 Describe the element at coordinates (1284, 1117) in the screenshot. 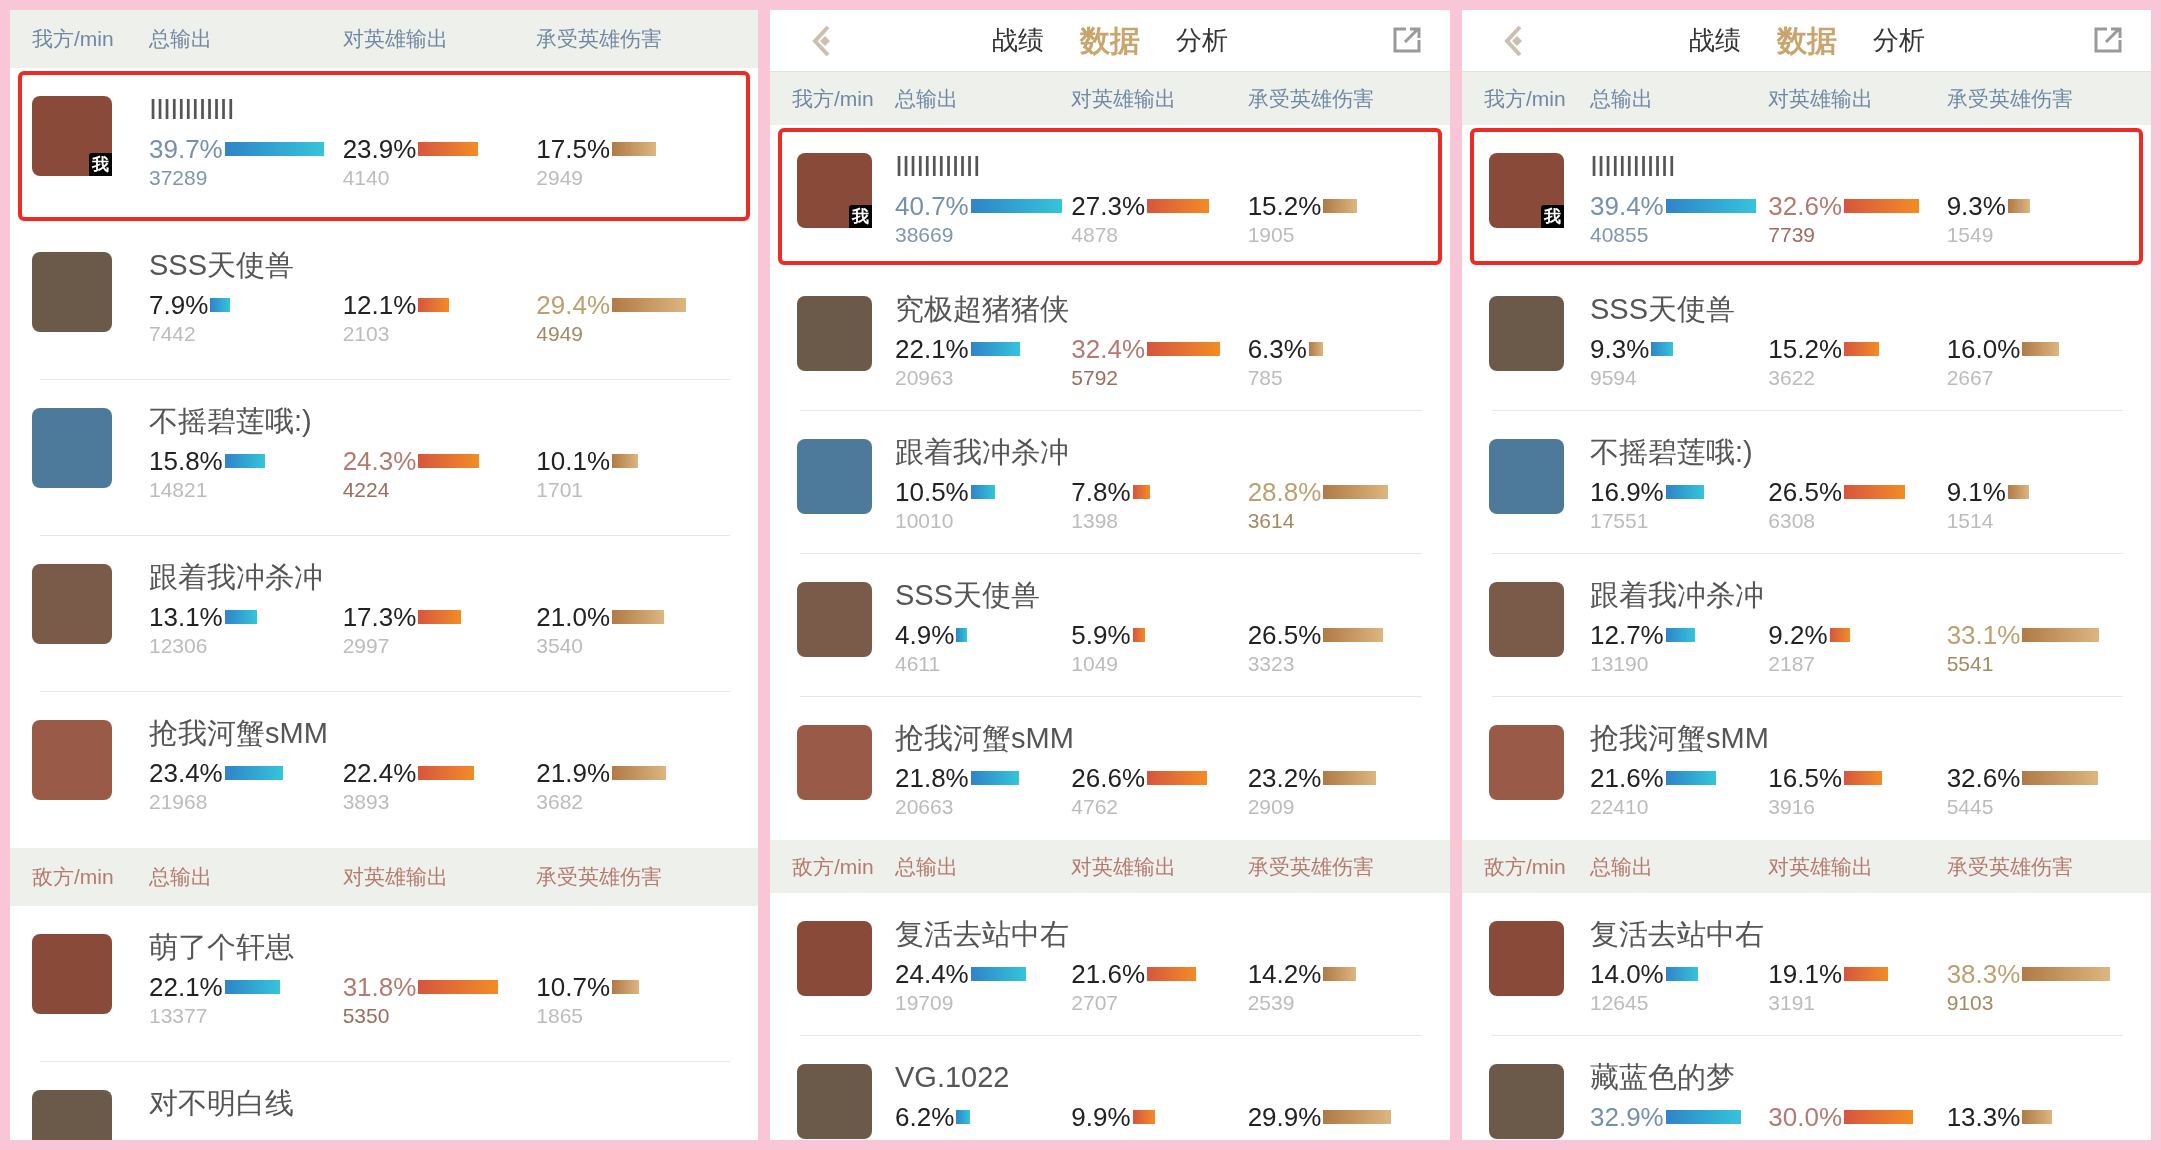

I see `percent-value: 29.9%` at that location.